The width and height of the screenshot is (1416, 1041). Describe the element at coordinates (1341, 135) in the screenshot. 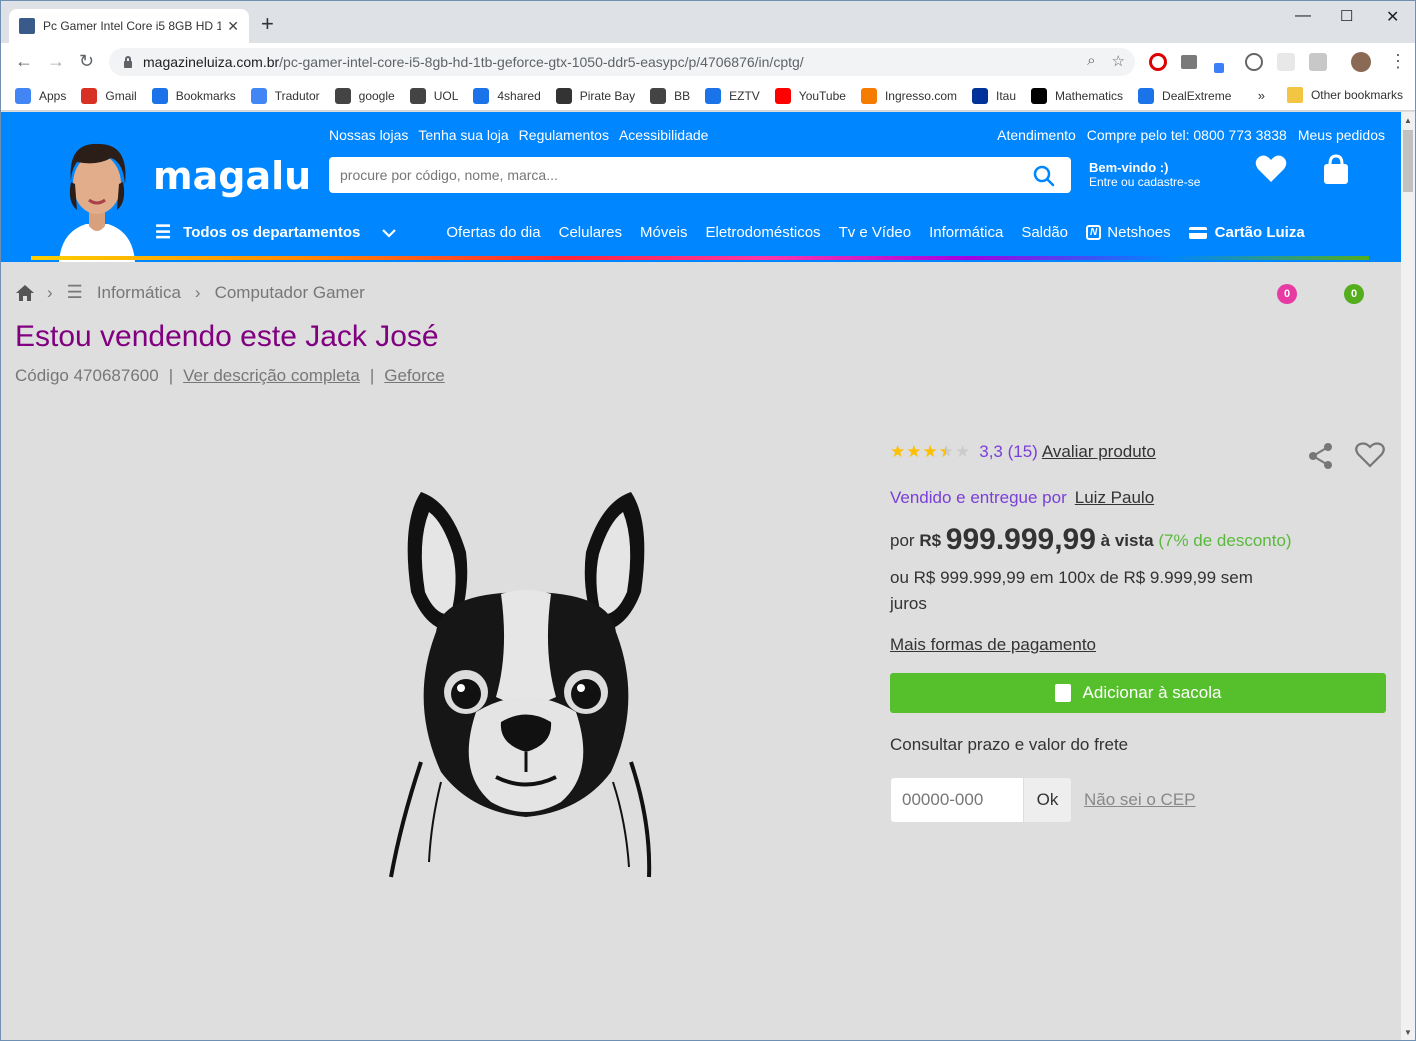

I see `top-link-right: Meus pedidos` at that location.